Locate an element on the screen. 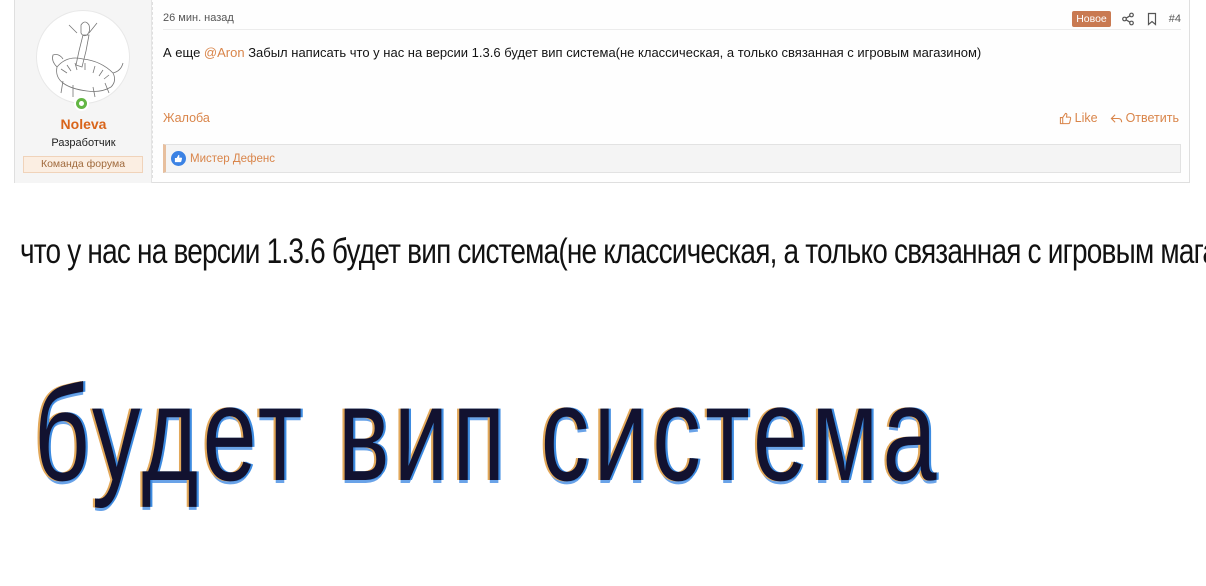 The image size is (1206, 586). avatar is located at coordinates (83, 57).